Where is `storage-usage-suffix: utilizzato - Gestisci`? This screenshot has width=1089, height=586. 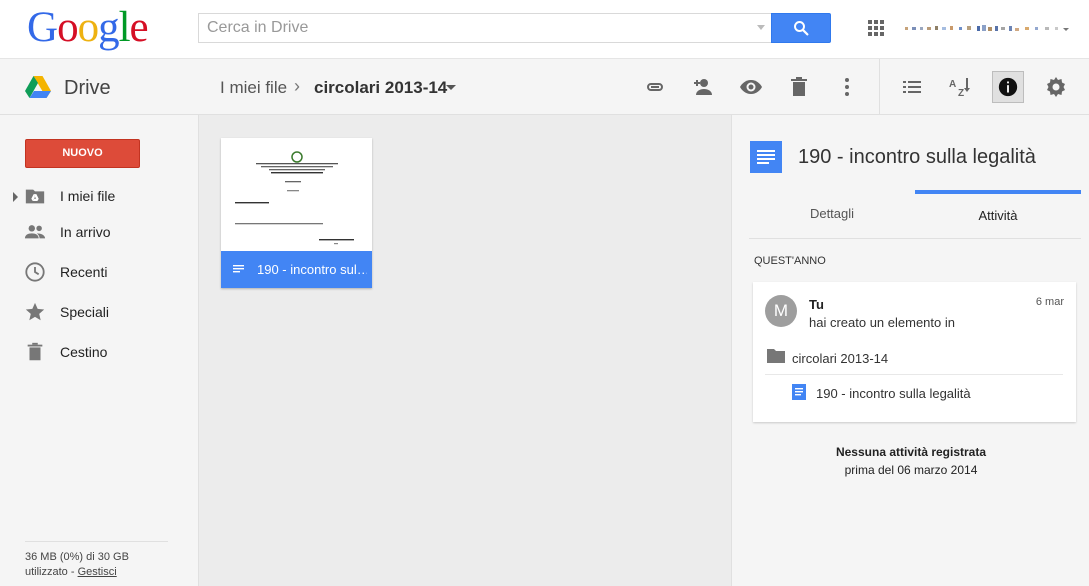
storage-usage-suffix: utilizzato - Gestisci is located at coordinates (71, 572).